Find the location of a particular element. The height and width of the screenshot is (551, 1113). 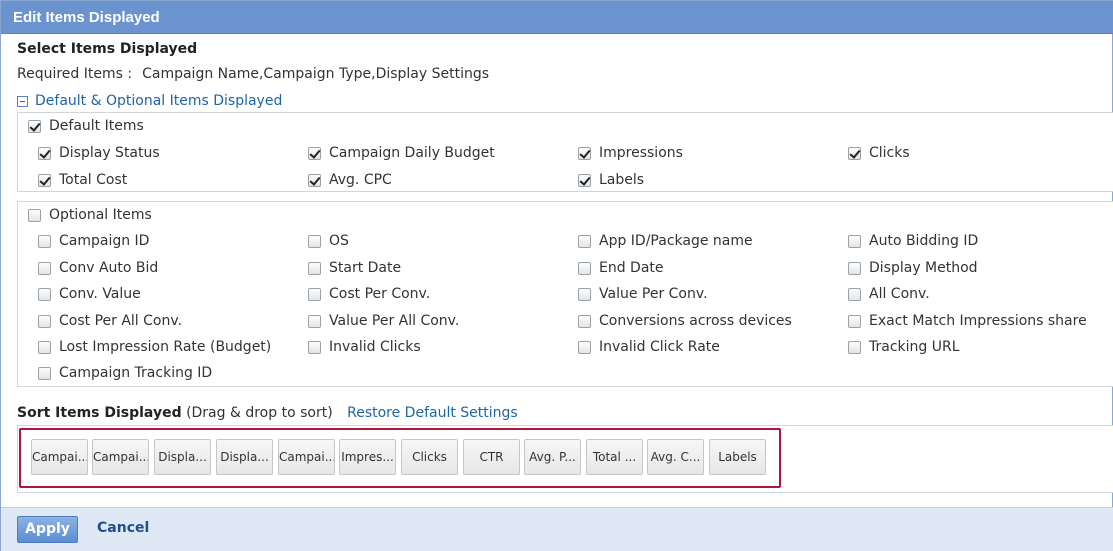

checkbox-label: Campaign Daily Budget is located at coordinates (412, 153).